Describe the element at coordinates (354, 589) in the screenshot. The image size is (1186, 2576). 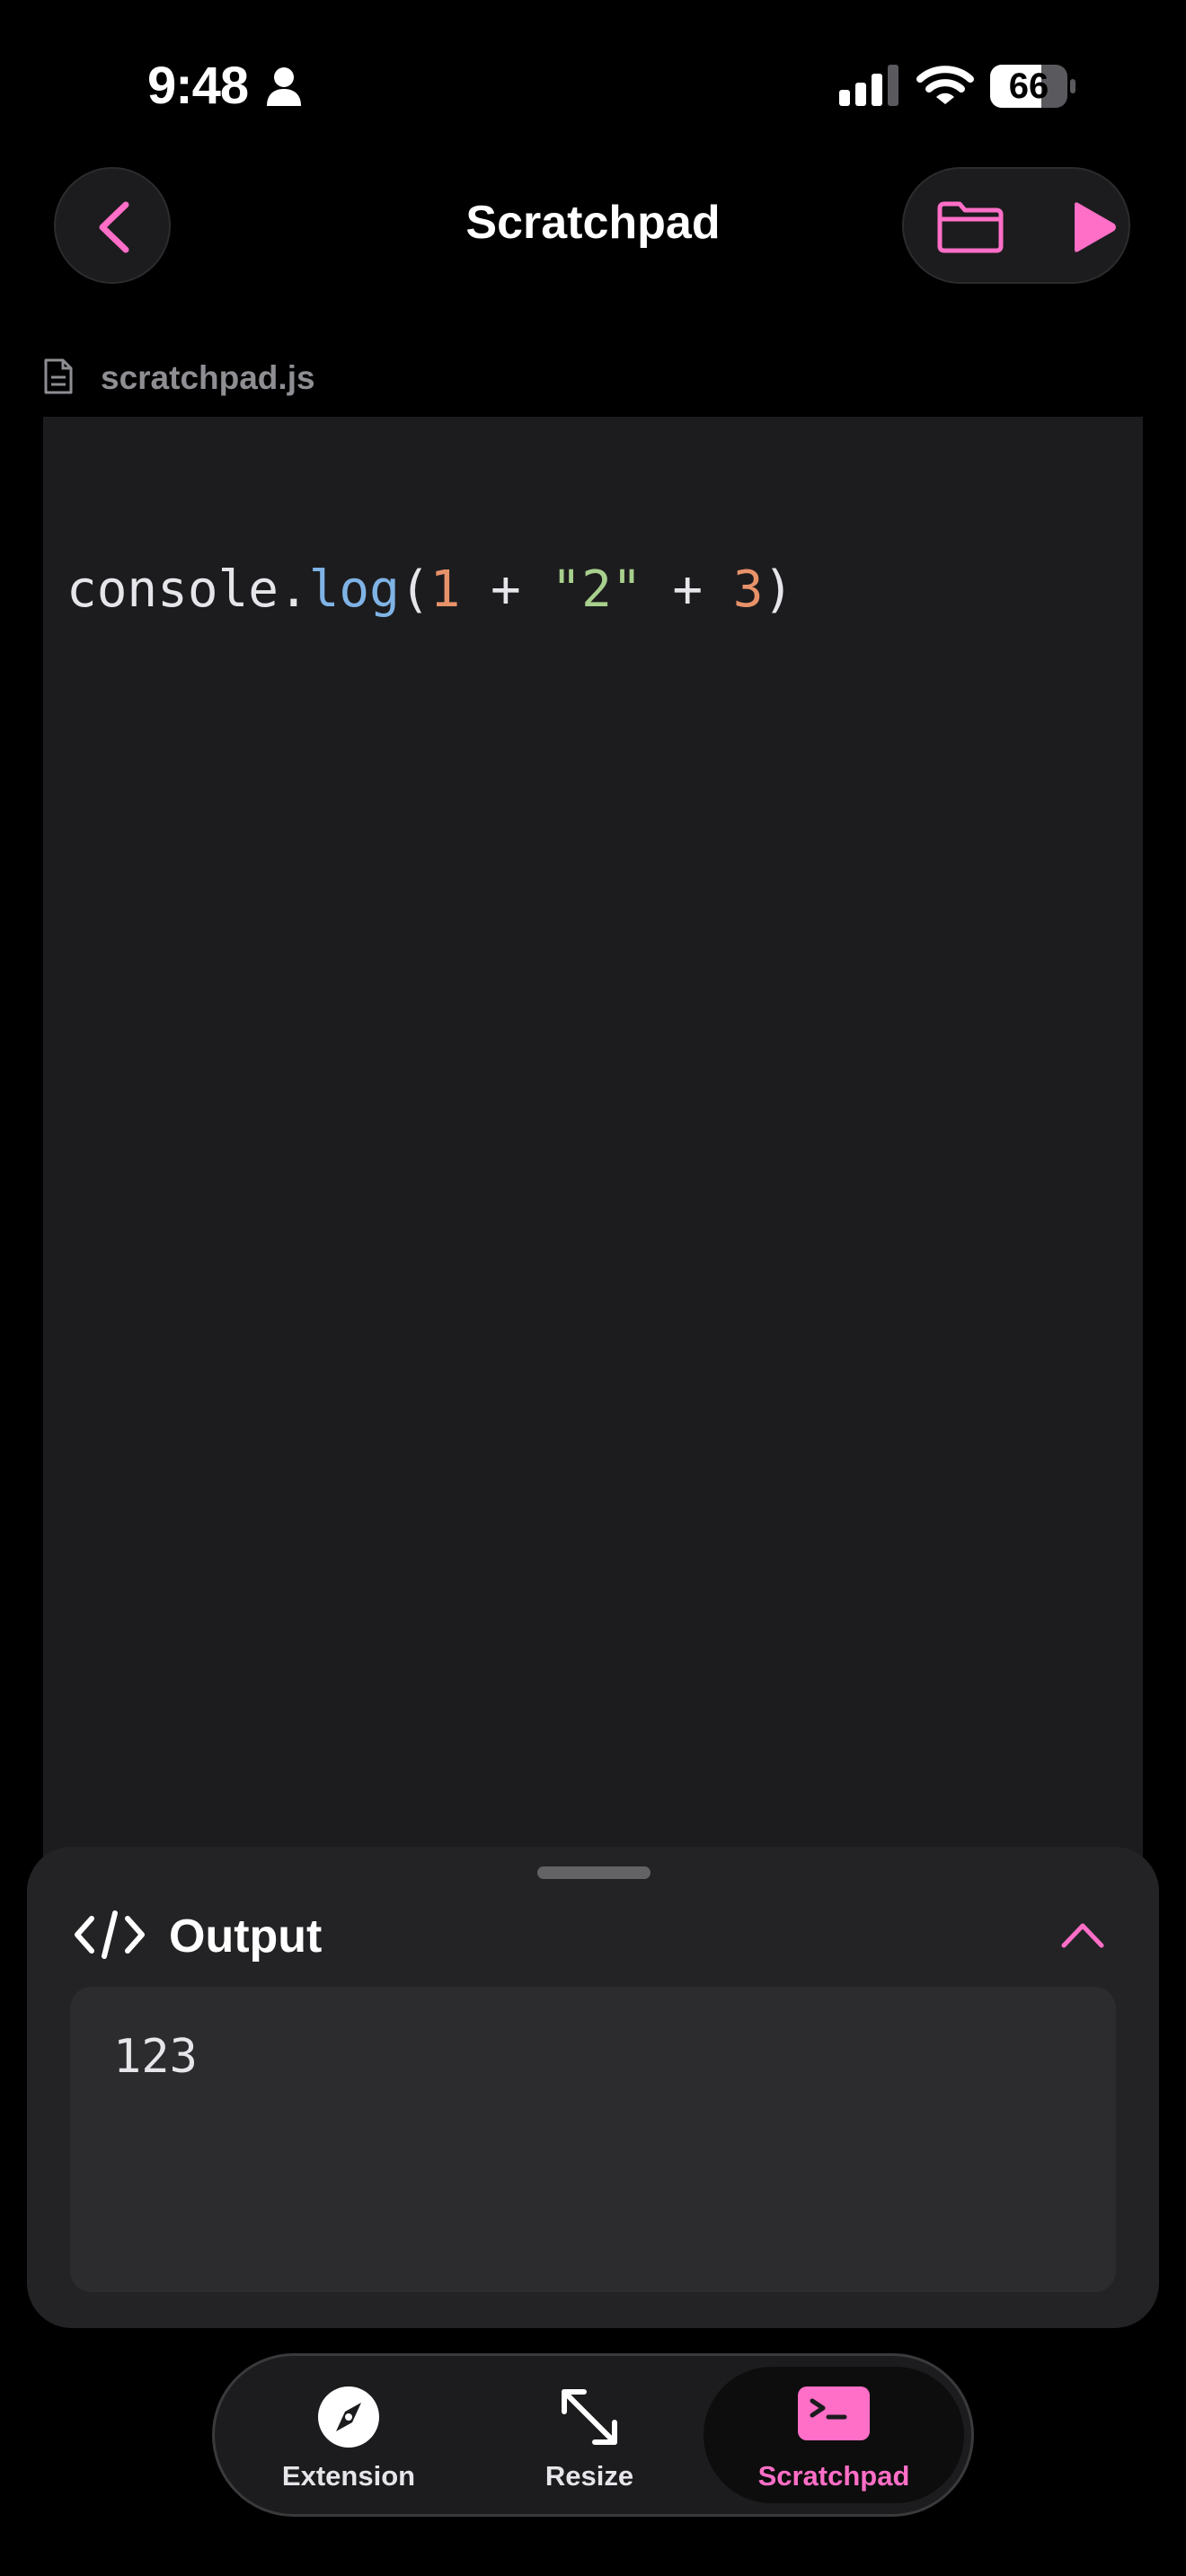
I see `code-token-function: log` at that location.